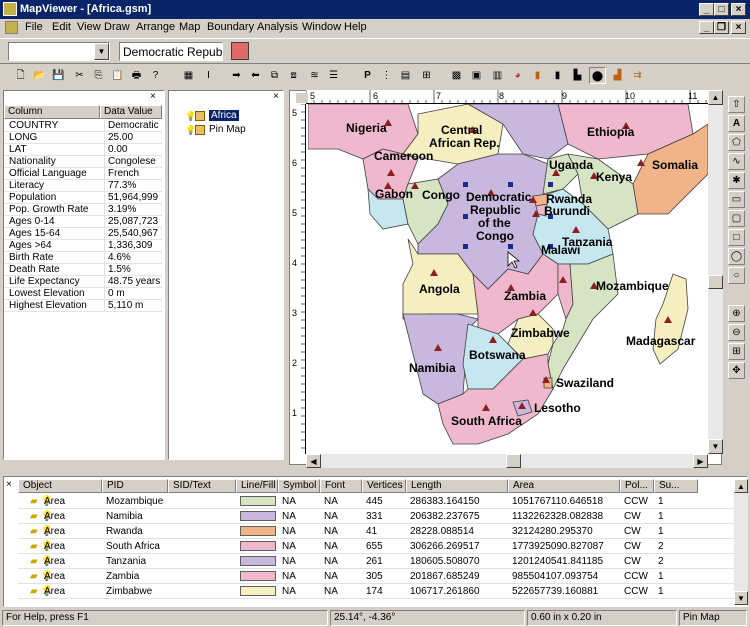 Image resolution: width=750 pixels, height=627 pixels. I want to click on property-row: Life Expectancy 48.75 years, so click(83, 282).